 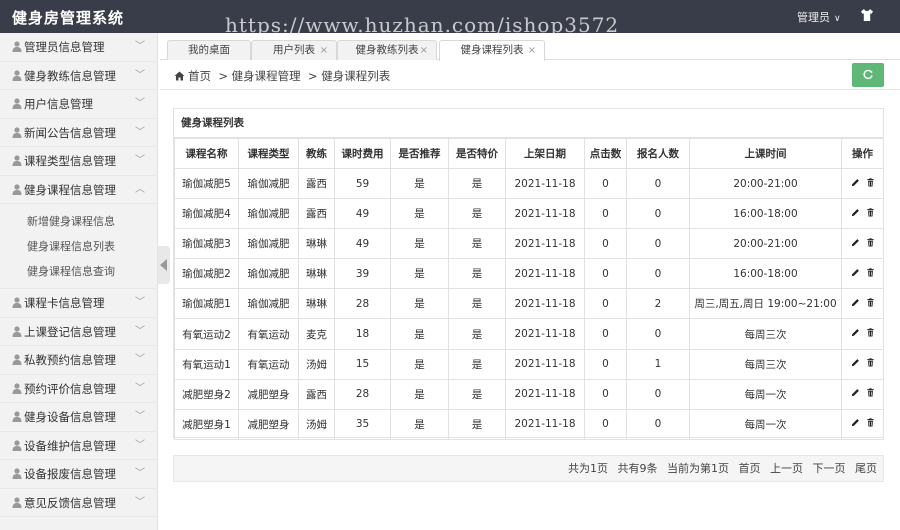 I want to click on sidebar-item-label: 预约评价信息管理, so click(x=70, y=388).